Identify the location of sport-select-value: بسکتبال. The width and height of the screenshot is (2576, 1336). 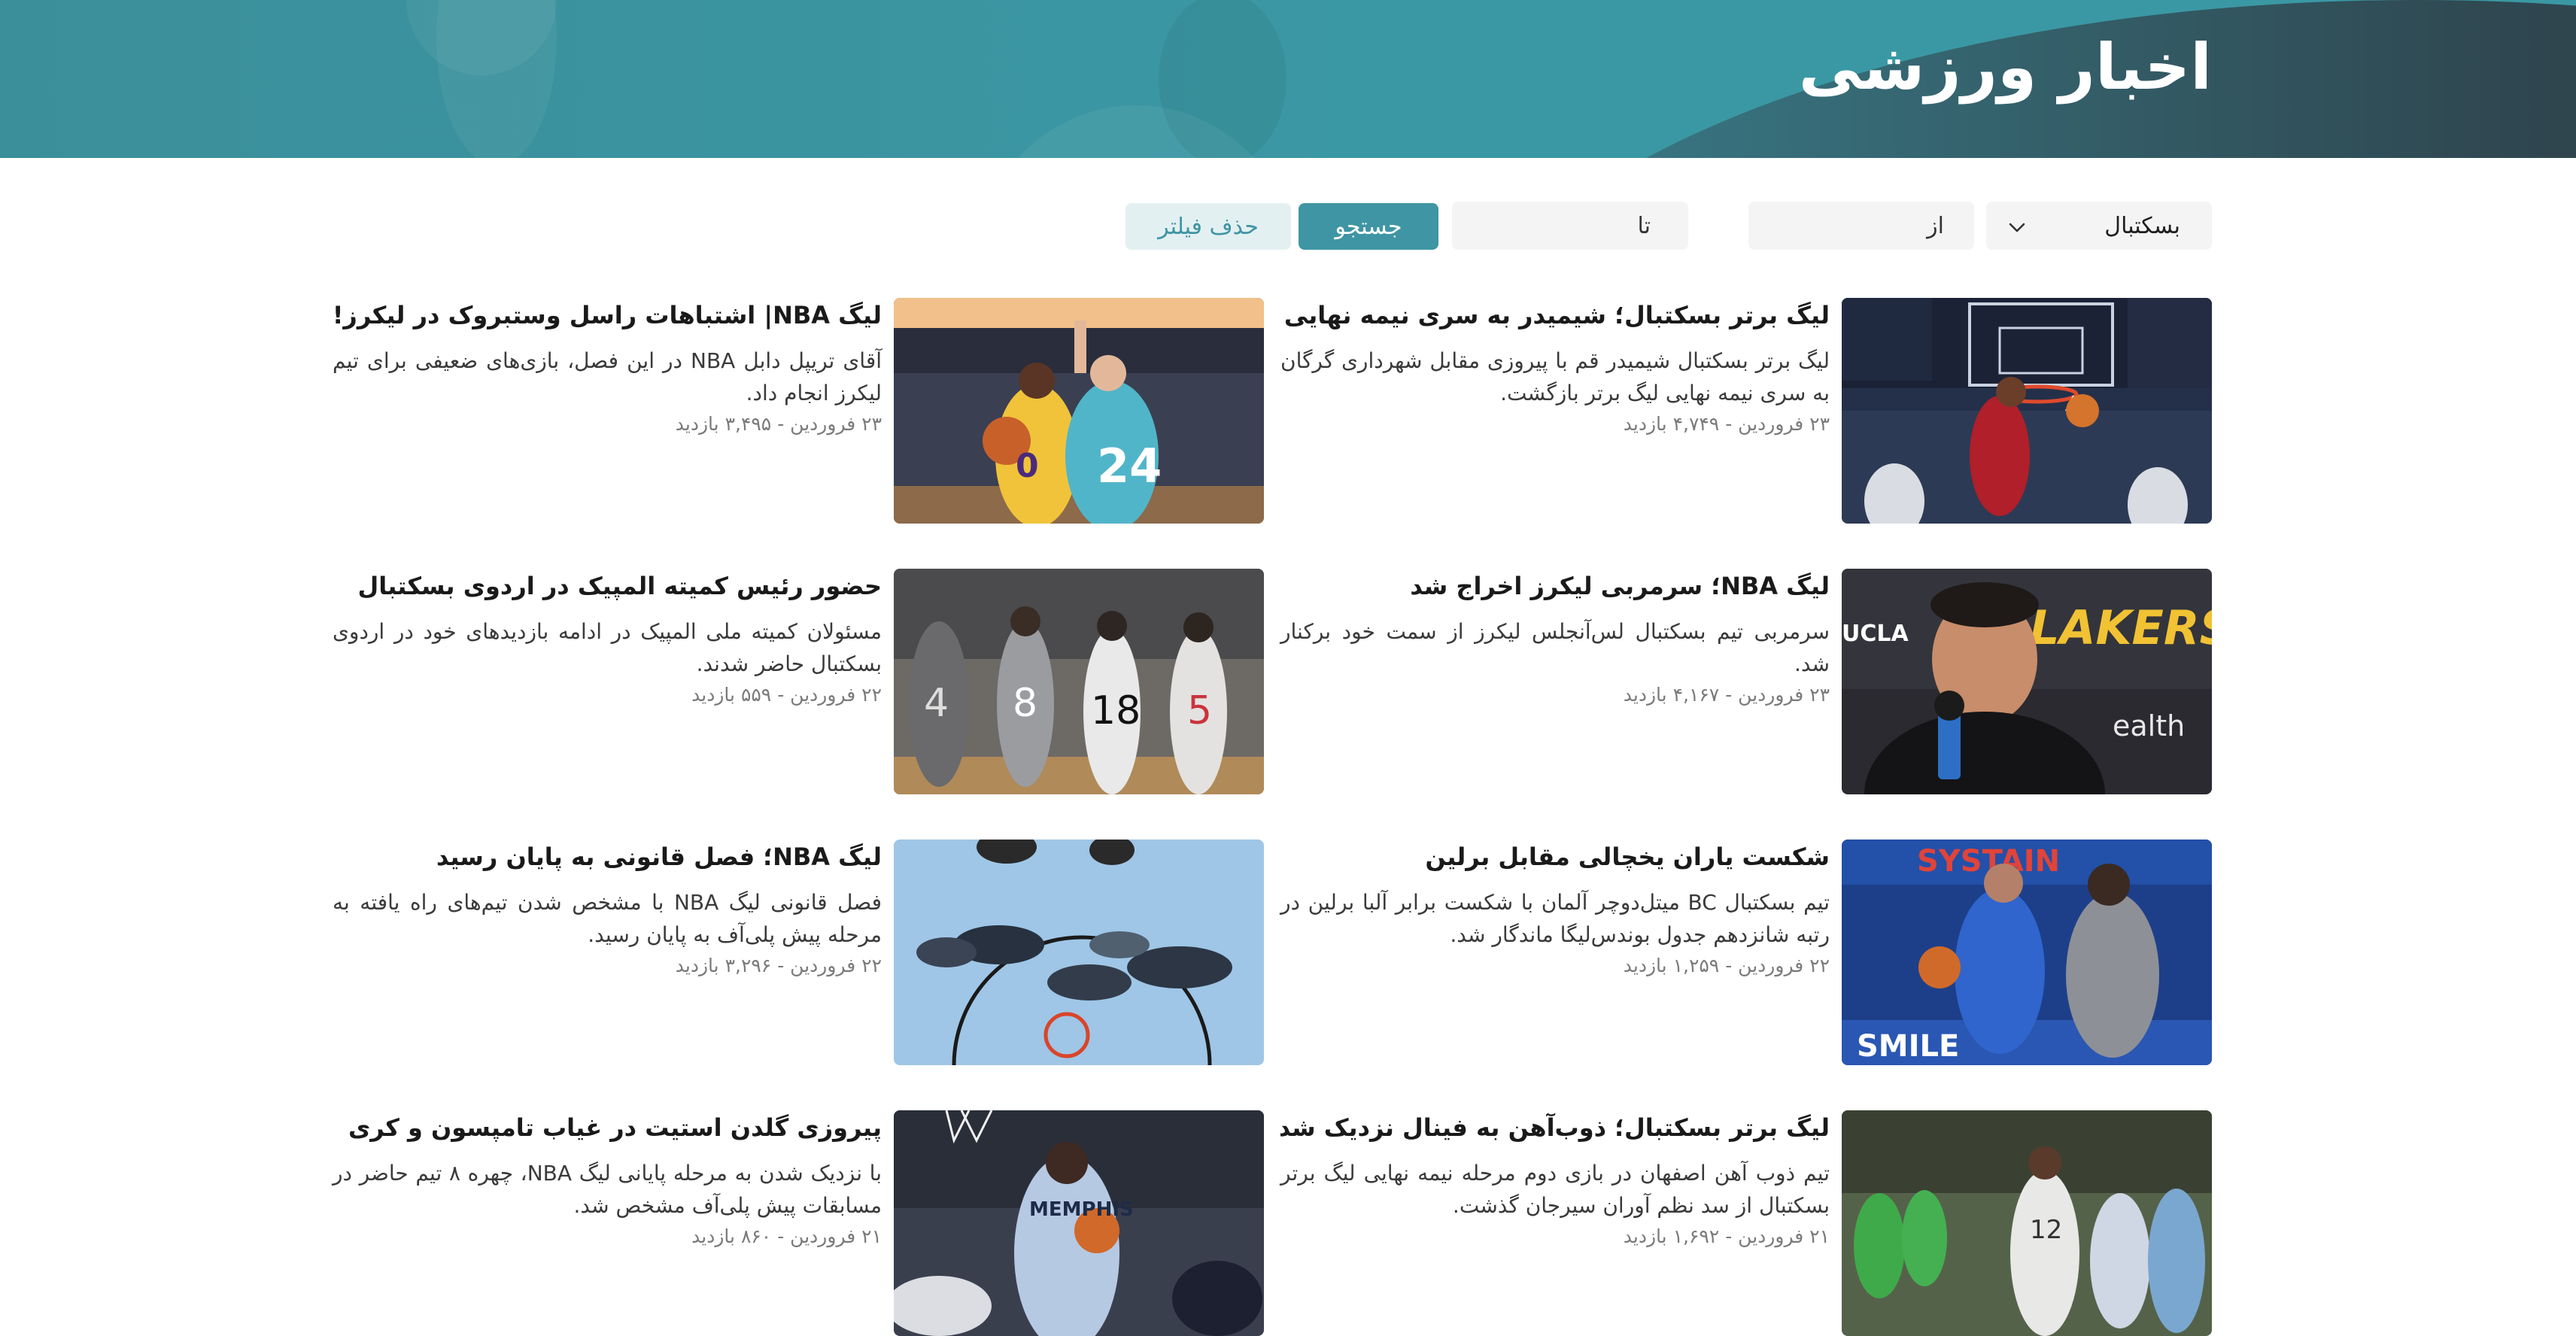
(2142, 225).